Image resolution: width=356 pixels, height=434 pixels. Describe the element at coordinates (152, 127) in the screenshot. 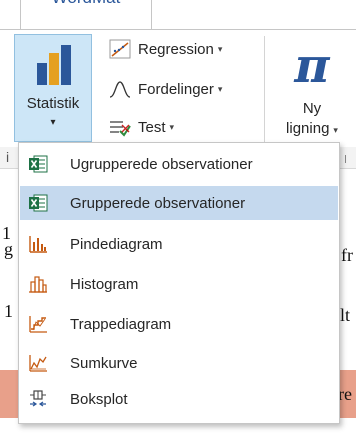

I see `test-label: Test` at that location.